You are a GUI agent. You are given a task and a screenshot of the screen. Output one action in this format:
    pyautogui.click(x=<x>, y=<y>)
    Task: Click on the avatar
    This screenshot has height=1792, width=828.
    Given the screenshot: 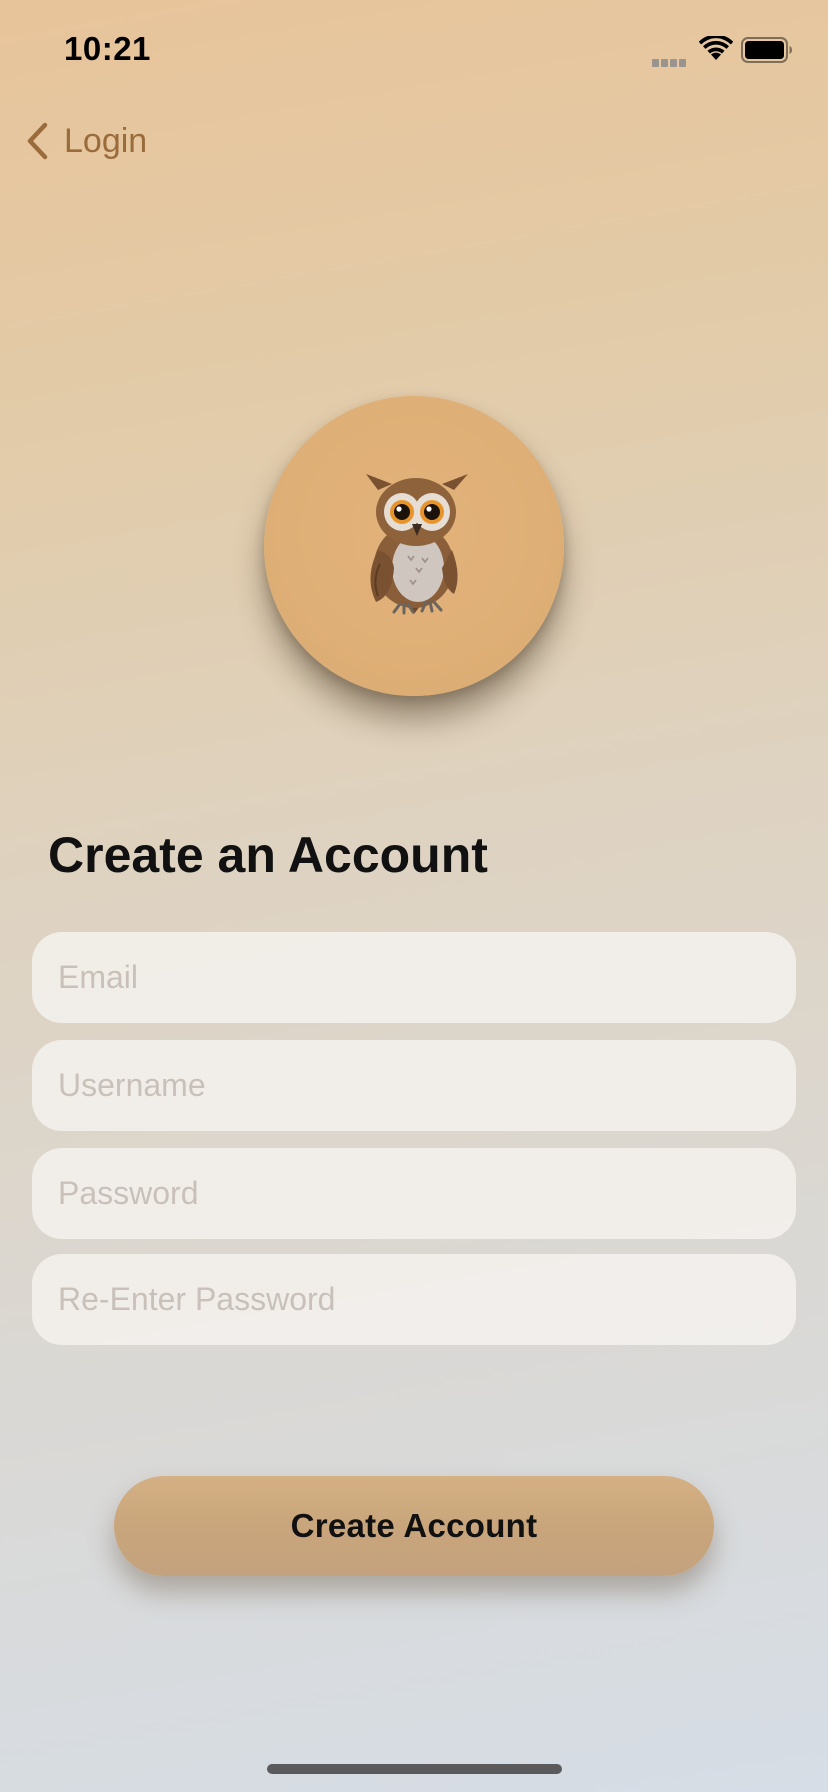 What is the action you would take?
    pyautogui.click(x=414, y=546)
    